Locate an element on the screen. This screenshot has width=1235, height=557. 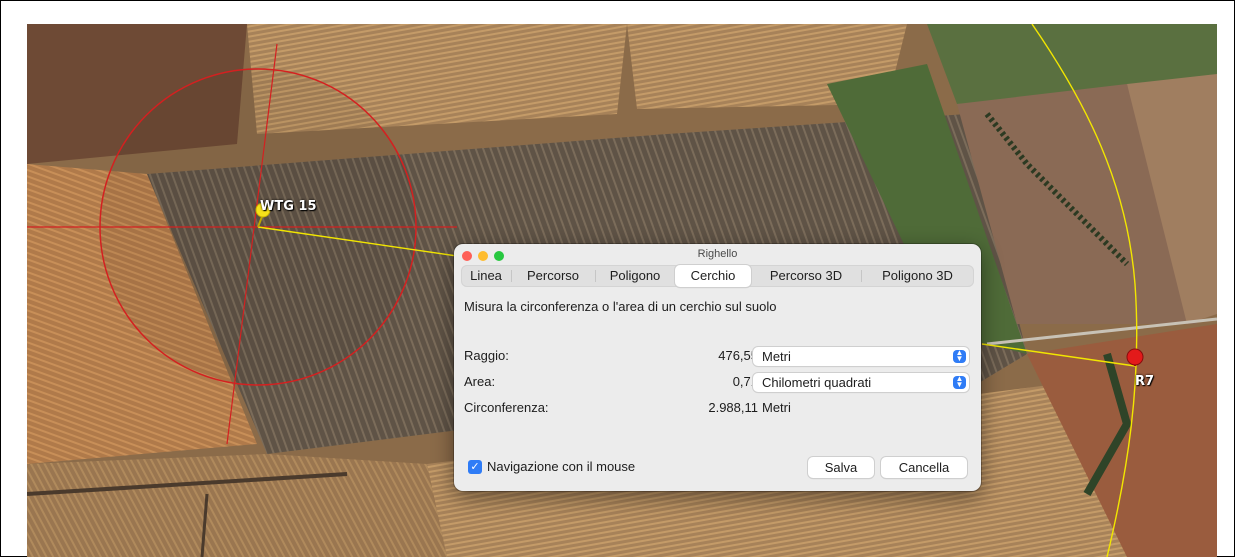
tab-poligono-3d: Poligono 3D is located at coordinates (917, 276).